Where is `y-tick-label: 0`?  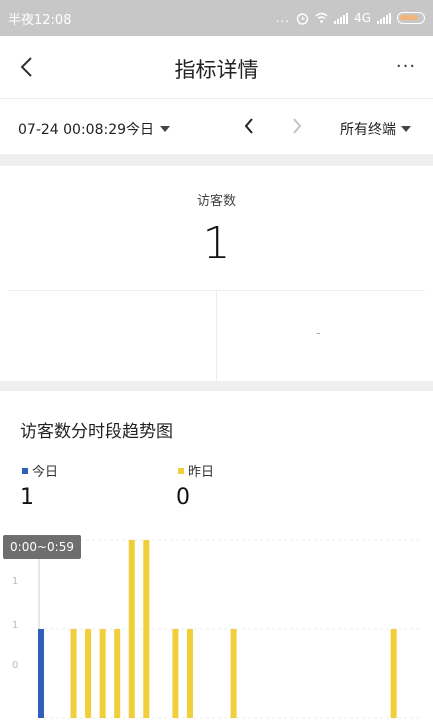
y-tick-label: 0 is located at coordinates (15, 665).